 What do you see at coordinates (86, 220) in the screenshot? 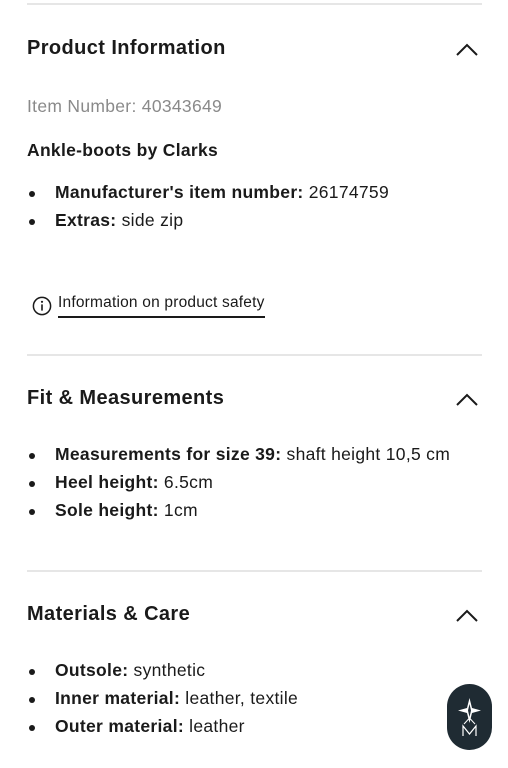
I see `attribute-label: Extras:` at bounding box center [86, 220].